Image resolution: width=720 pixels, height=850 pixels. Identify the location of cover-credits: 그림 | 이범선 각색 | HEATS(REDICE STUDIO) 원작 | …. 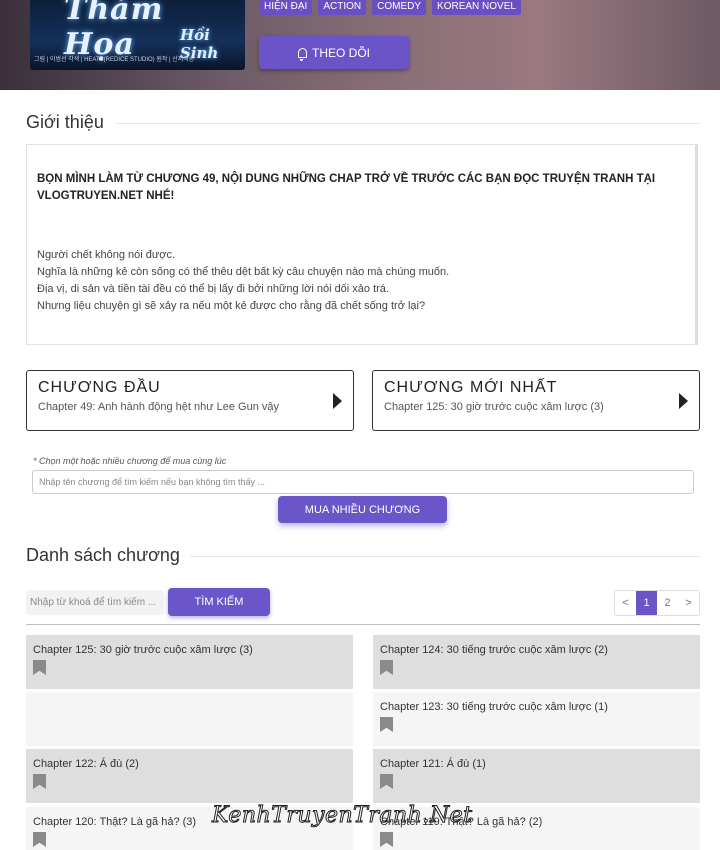
(114, 60).